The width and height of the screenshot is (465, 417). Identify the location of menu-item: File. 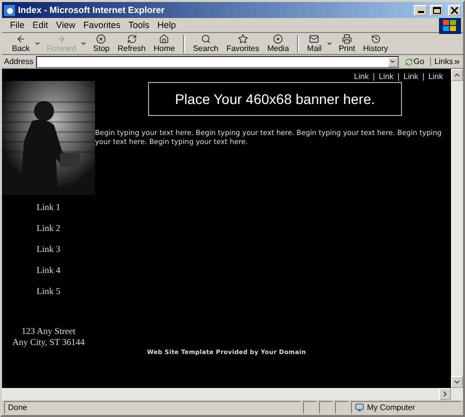
(17, 25).